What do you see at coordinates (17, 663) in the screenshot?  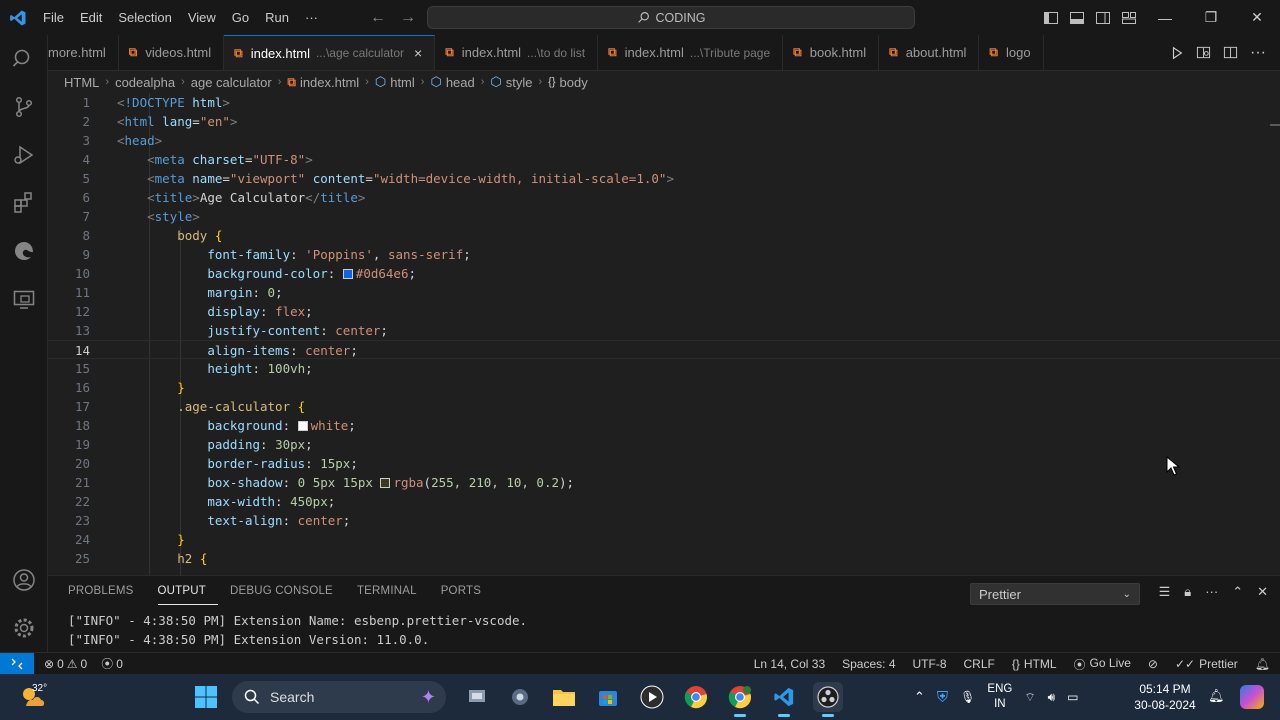 I see `remote-indicator-icon` at bounding box center [17, 663].